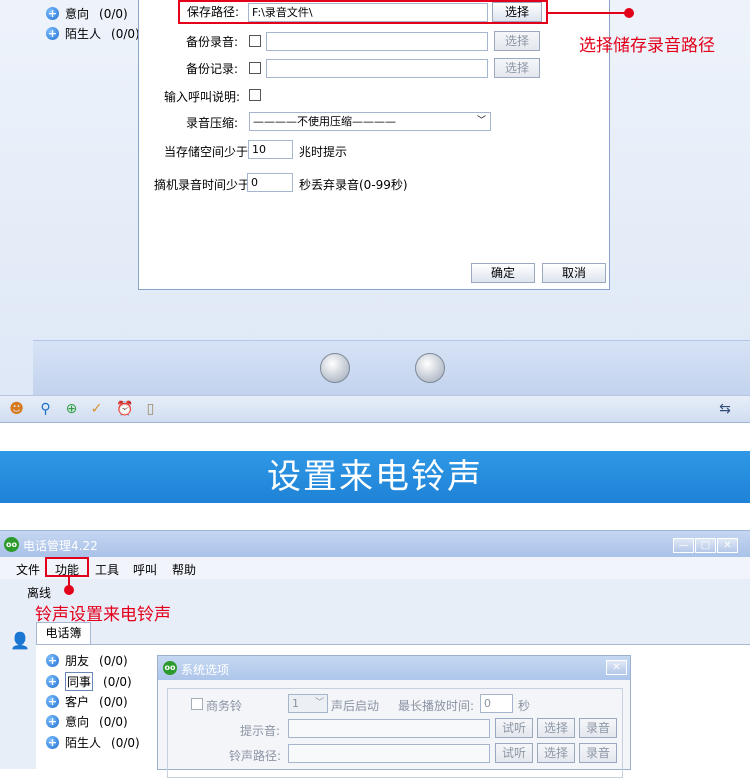  I want to click on window-titlebar: oo 电话管理4.22 — □ ✕, so click(375, 544).